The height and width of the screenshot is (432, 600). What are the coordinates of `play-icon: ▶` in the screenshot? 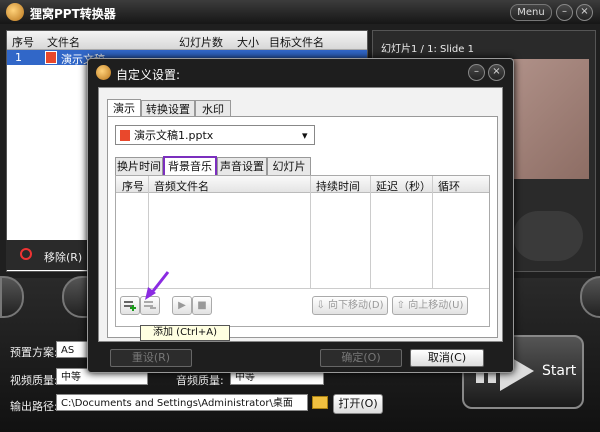 It's located at (182, 305).